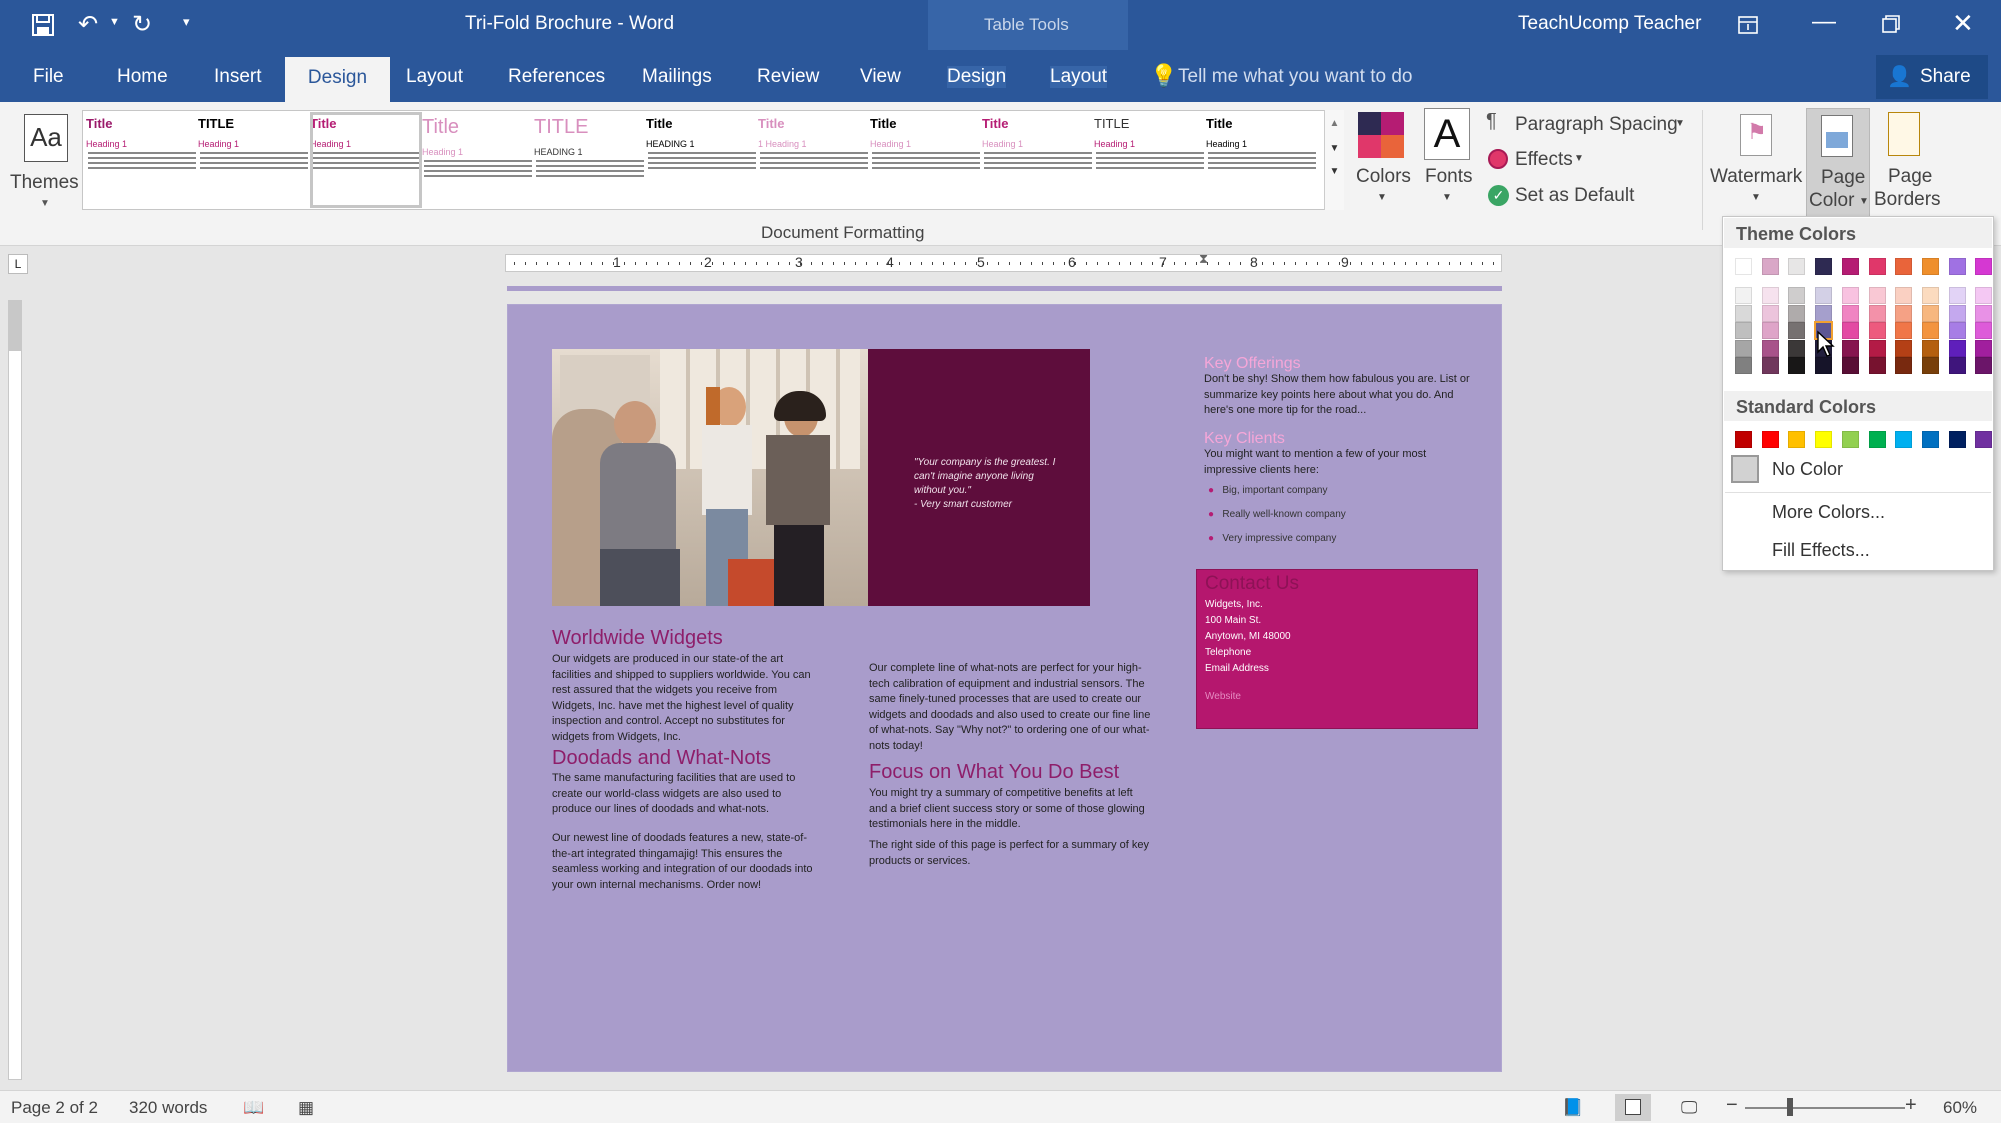  I want to click on client-item: ● Very impressive company, so click(1272, 538).